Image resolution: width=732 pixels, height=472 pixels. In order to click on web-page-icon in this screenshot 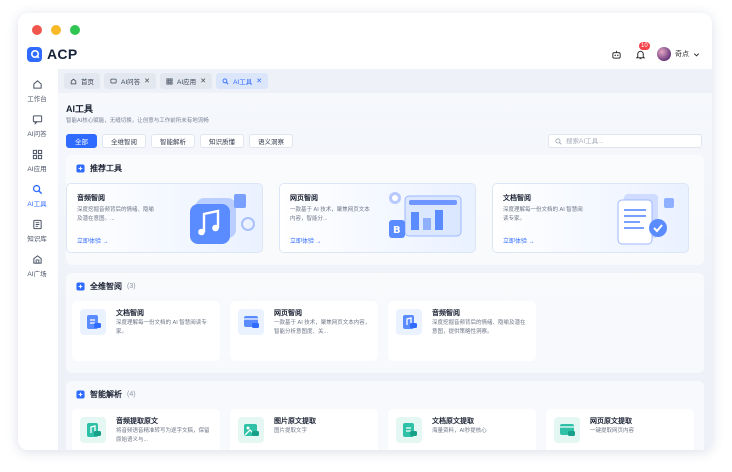, I will do `click(251, 322)`.